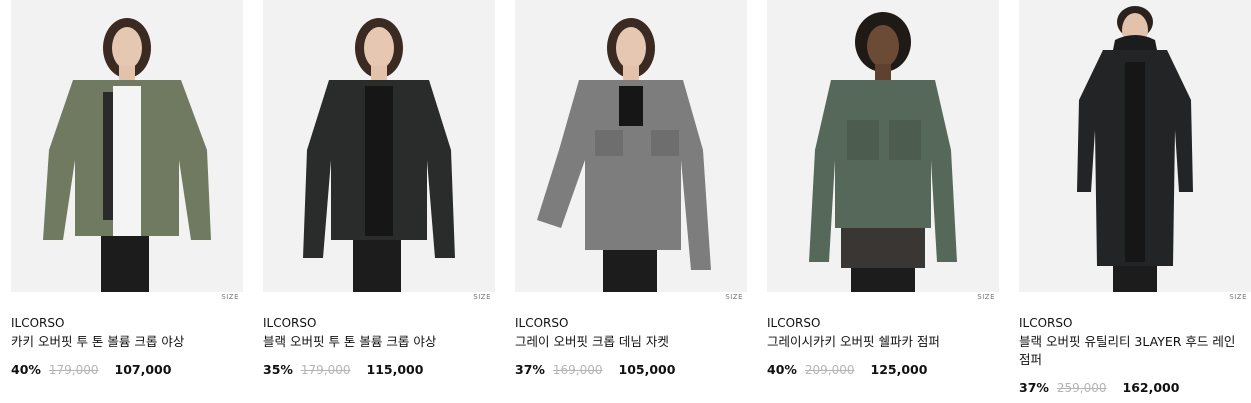  What do you see at coordinates (829, 370) in the screenshot?
I see `original-price: 209,000` at bounding box center [829, 370].